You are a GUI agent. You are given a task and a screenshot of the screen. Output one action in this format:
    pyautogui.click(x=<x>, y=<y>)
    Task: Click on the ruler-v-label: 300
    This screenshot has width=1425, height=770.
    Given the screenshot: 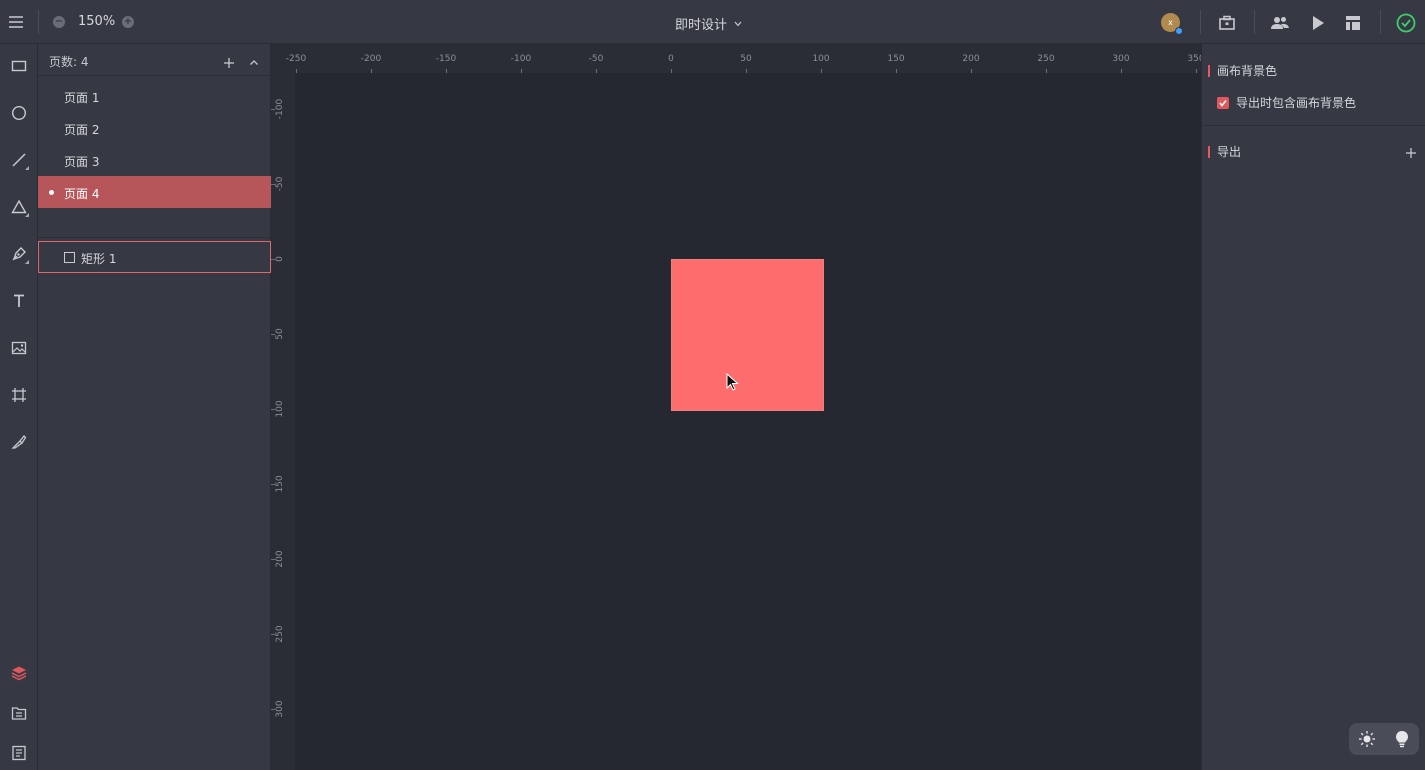 What is the action you would take?
    pyautogui.click(x=280, y=709)
    